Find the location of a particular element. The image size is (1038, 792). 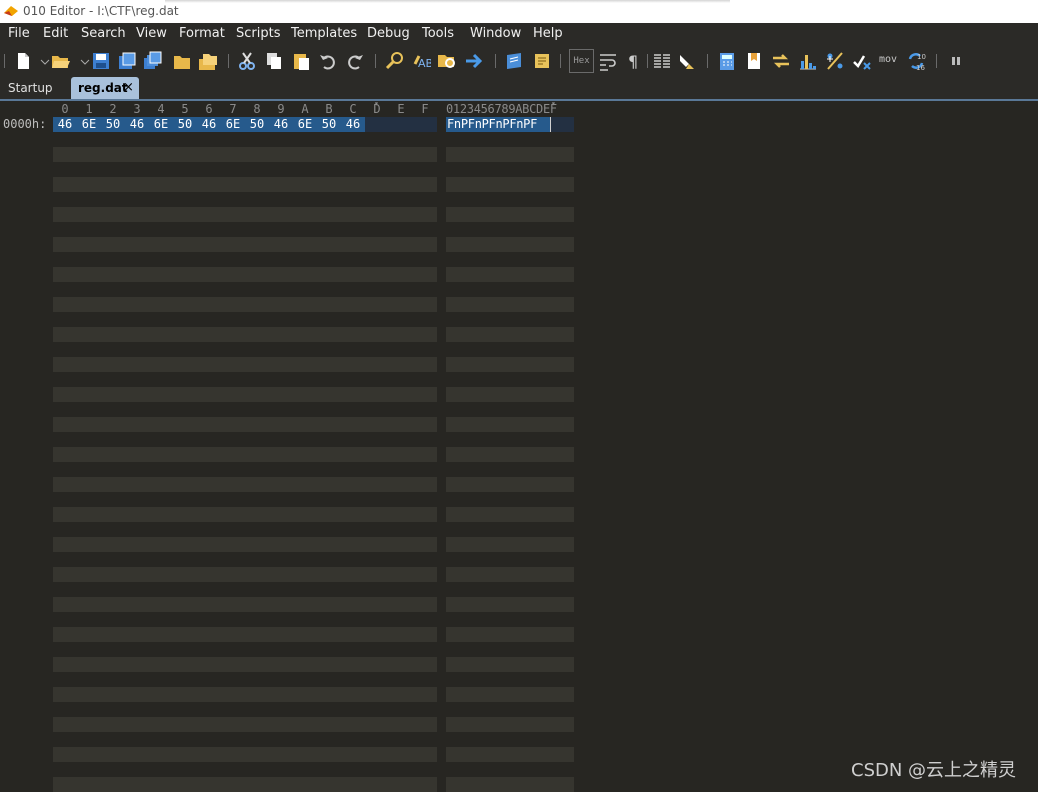

svg-text: 16 is located at coordinates (920, 67).